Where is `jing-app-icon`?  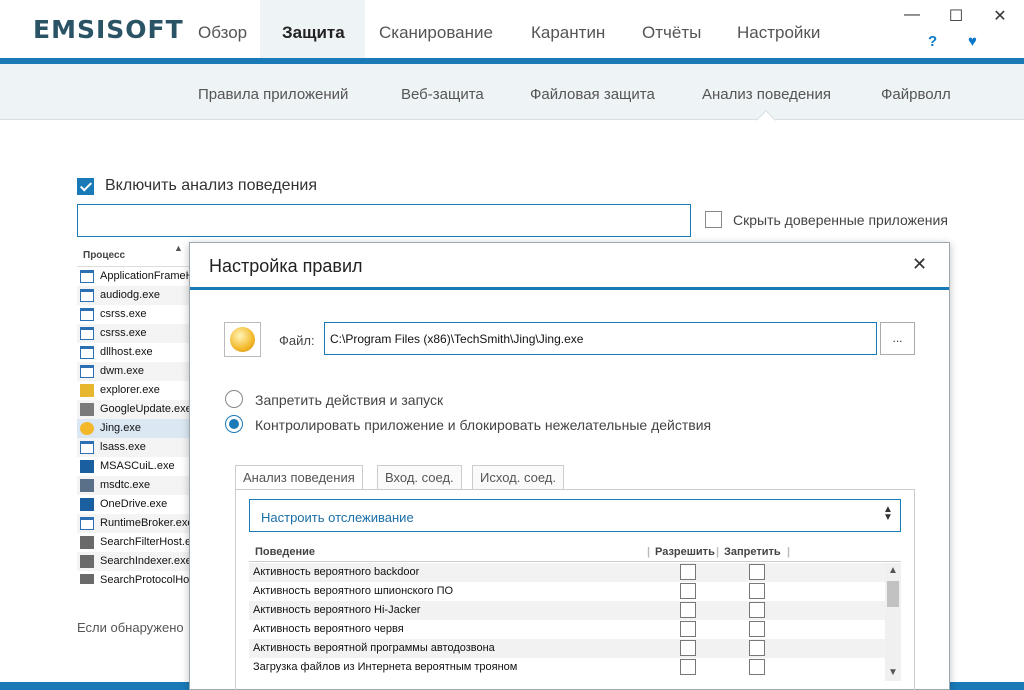 jing-app-icon is located at coordinates (242, 339).